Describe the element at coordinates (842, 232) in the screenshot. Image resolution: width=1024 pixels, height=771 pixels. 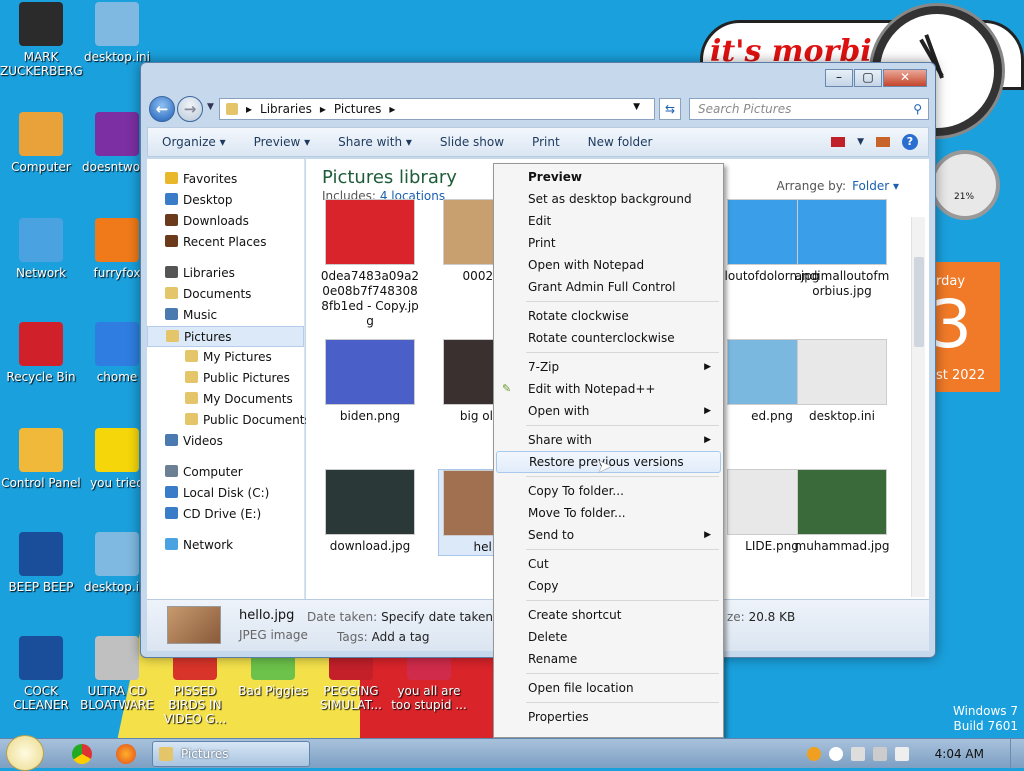
I see `file-thumbnail` at that location.